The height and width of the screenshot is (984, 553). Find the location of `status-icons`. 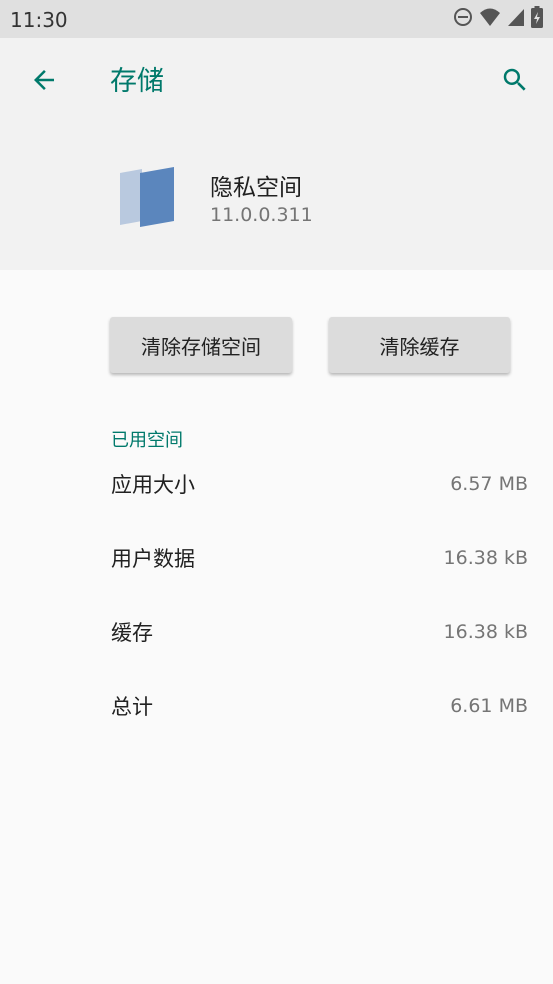

status-icons is located at coordinates (498, 19).